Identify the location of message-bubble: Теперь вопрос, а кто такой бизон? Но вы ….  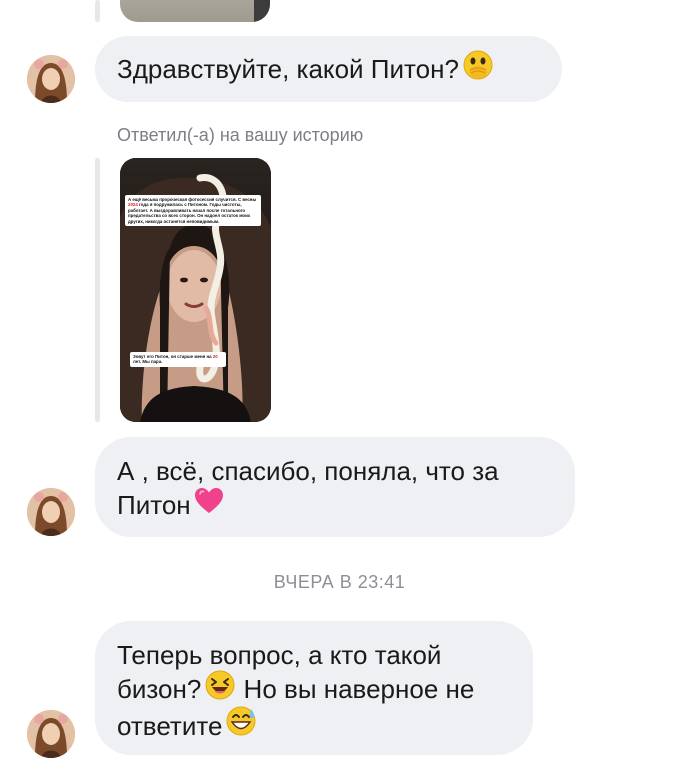
(314, 688).